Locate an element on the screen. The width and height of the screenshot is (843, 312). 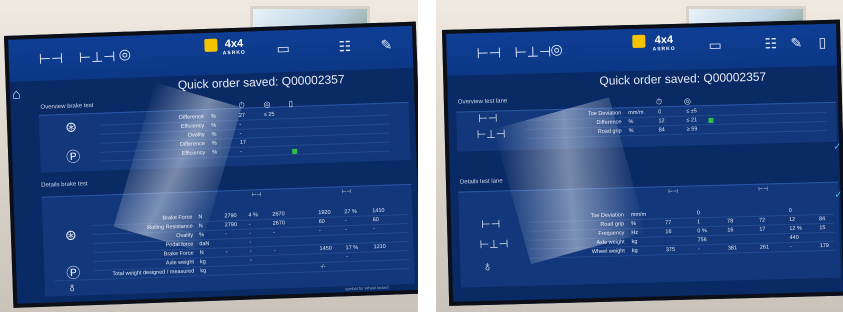
parking-brake-icon: Ⓟ is located at coordinates (73, 156).